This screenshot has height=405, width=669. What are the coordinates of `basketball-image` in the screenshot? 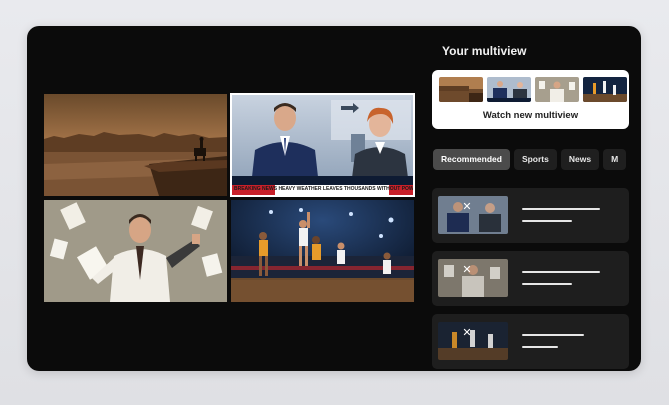 It's located at (322, 251).